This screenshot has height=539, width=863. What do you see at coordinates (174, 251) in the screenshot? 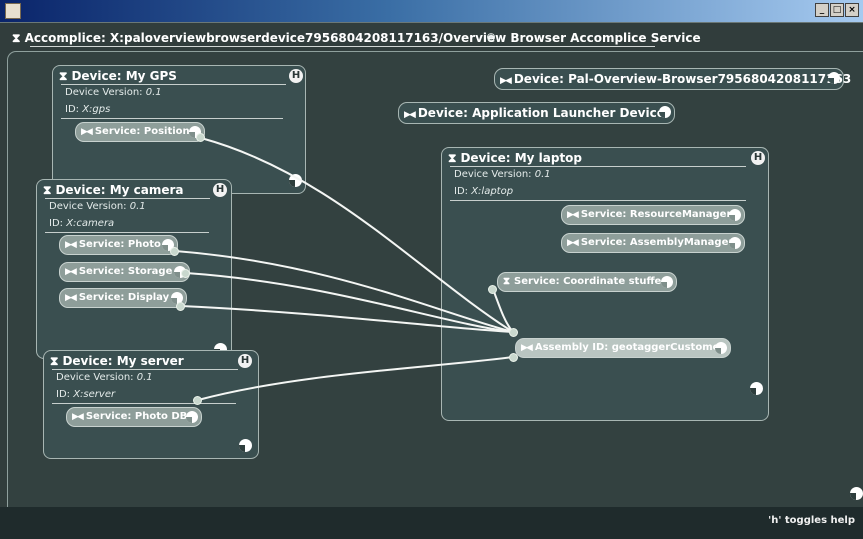
I see `port-photo` at bounding box center [174, 251].